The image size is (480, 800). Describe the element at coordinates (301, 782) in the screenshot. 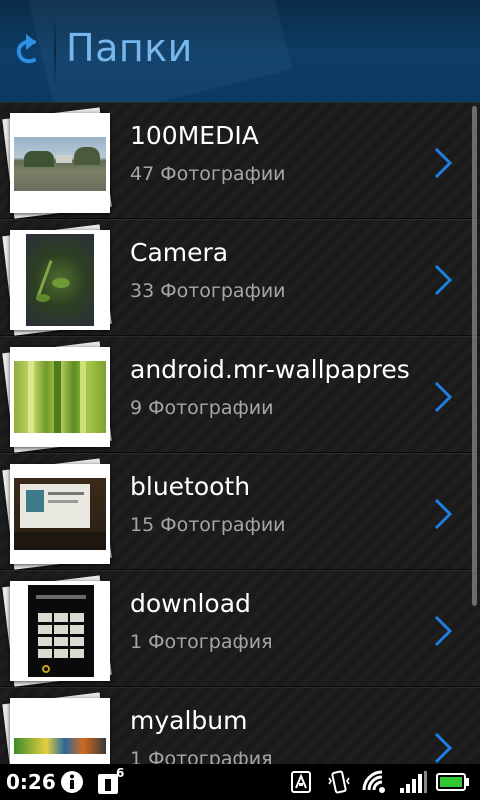

I see `usb-icon` at that location.